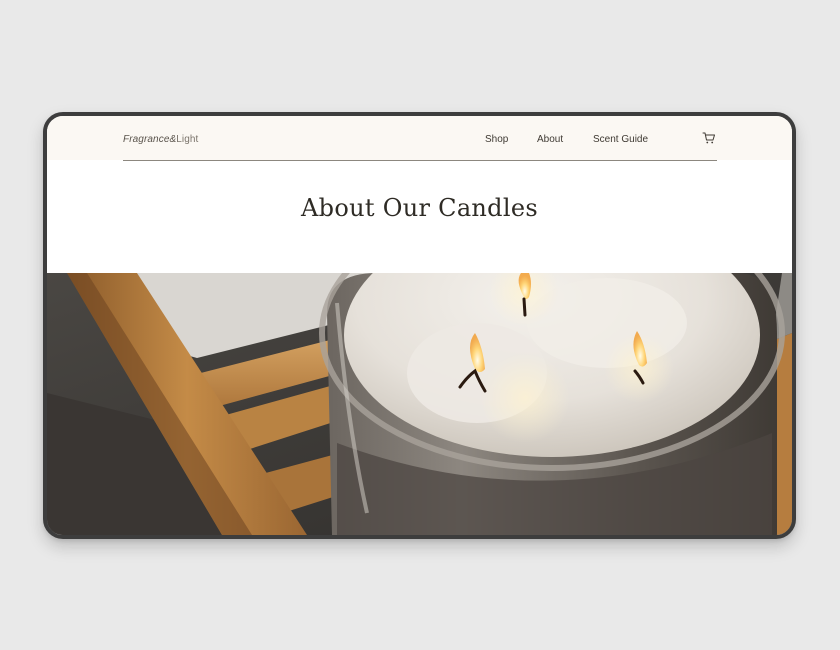 The image size is (840, 650). I want to click on header-divider, so click(420, 160).